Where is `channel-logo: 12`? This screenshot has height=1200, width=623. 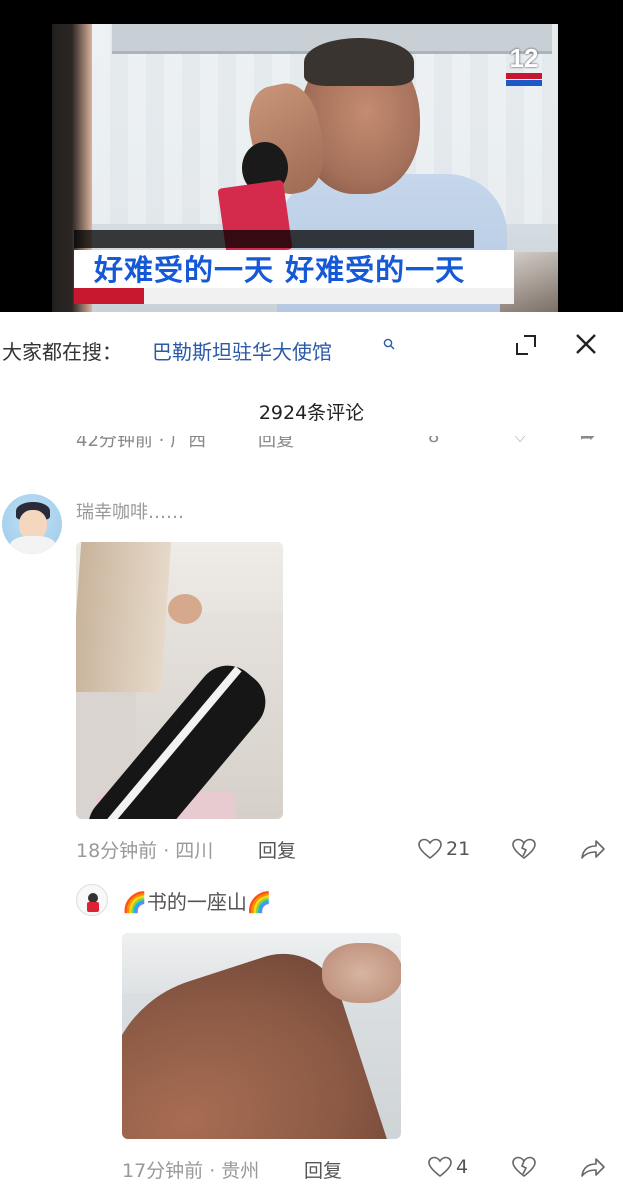 channel-logo: 12 is located at coordinates (524, 66).